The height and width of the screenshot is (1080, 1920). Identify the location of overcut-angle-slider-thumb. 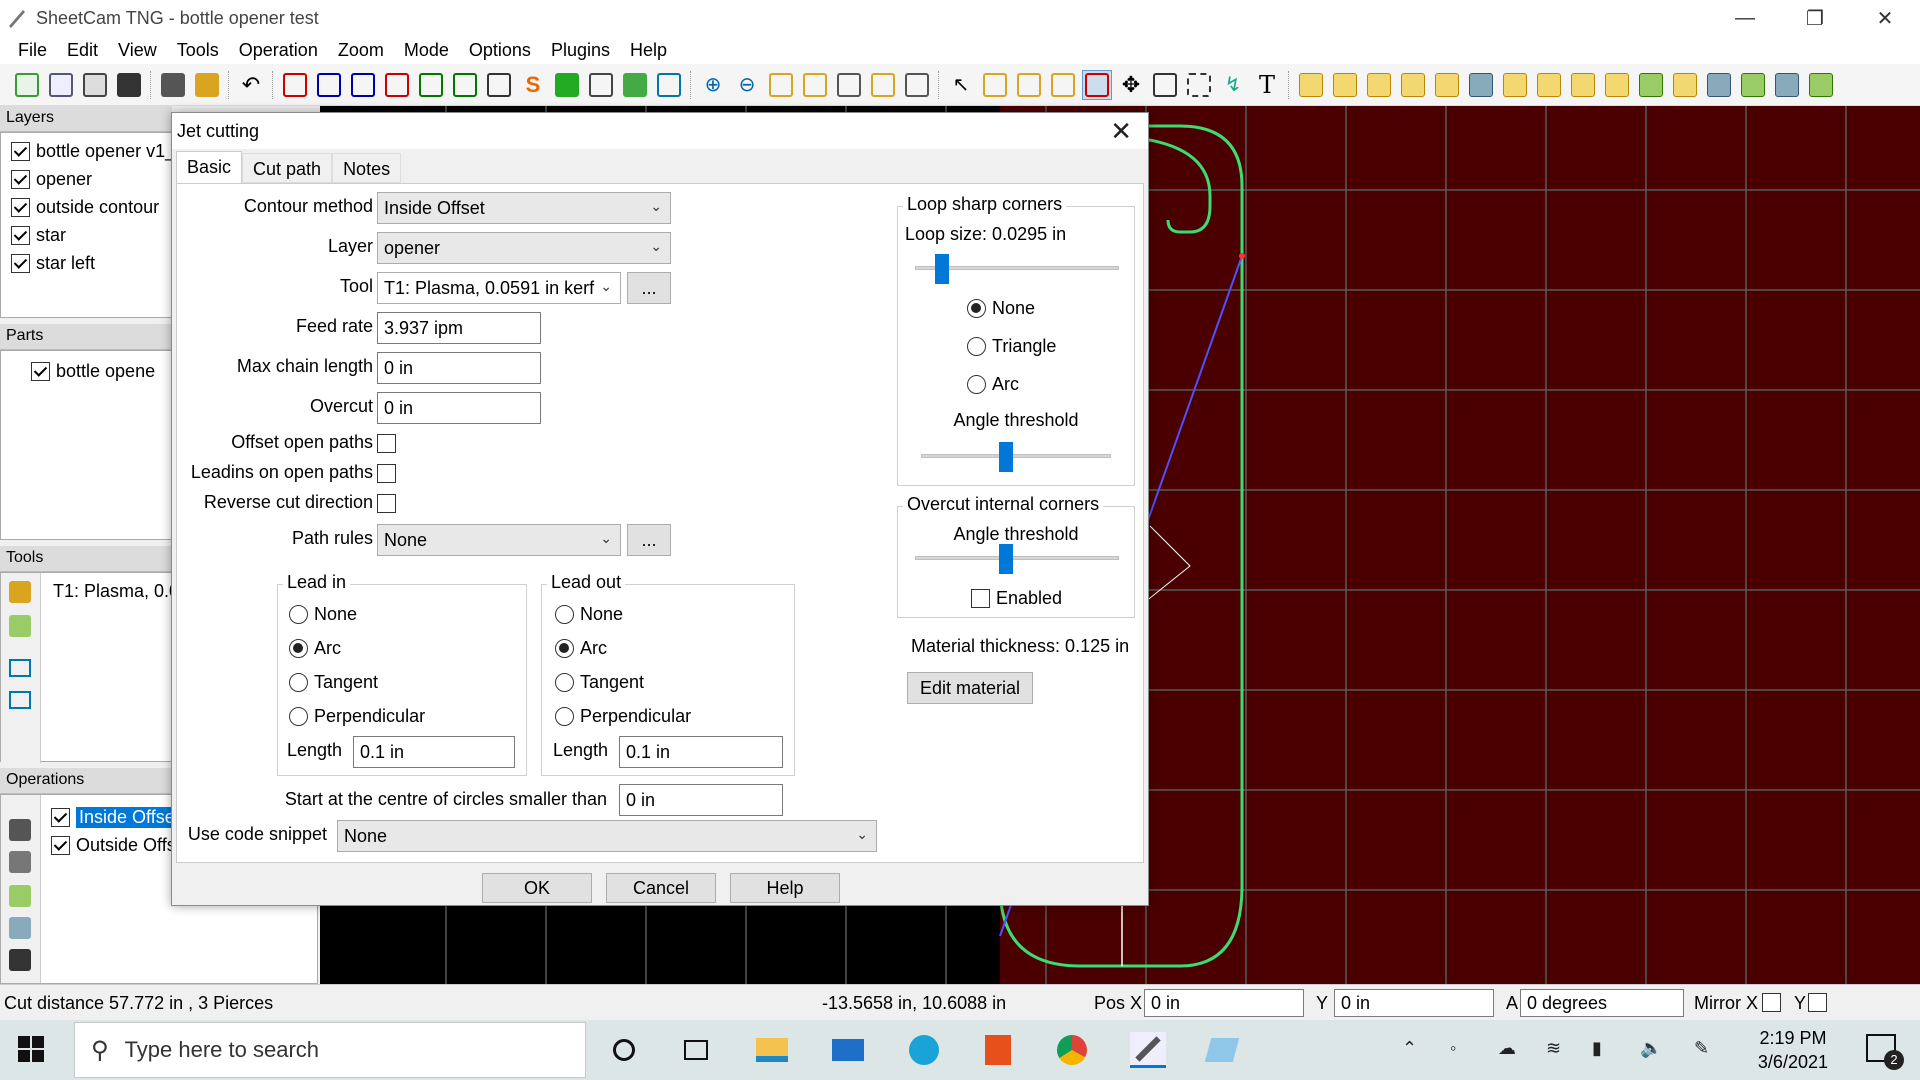
(1006, 559).